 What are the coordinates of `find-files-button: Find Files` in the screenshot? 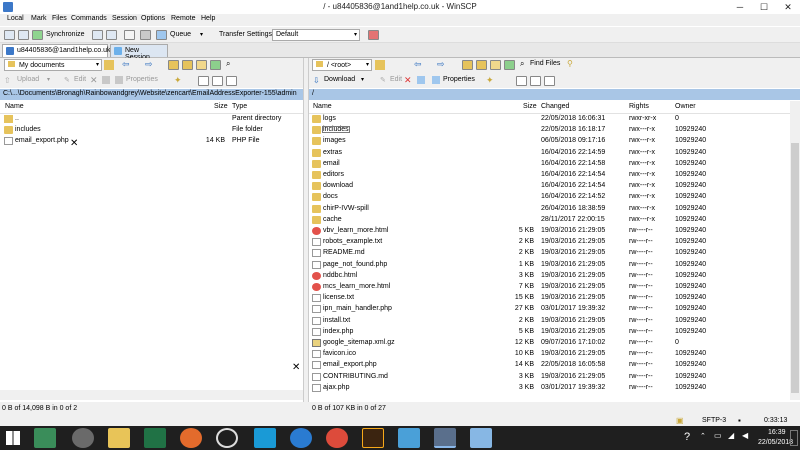 It's located at (545, 63).